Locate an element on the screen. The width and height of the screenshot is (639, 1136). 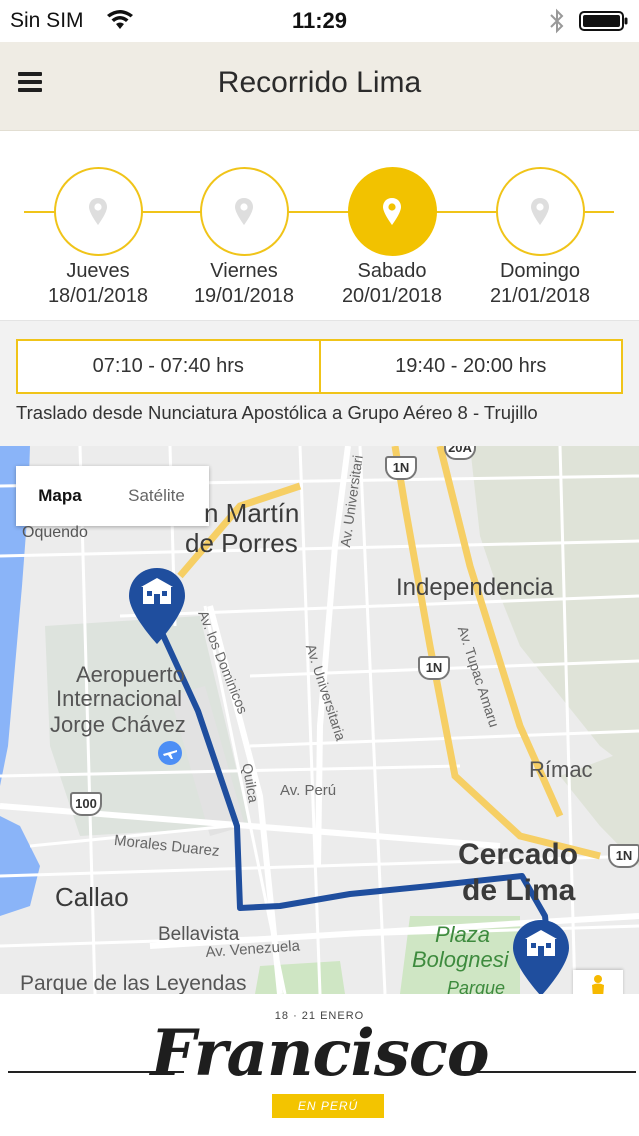
map-label-san-martin: n Martín is located at coordinates (252, 513).